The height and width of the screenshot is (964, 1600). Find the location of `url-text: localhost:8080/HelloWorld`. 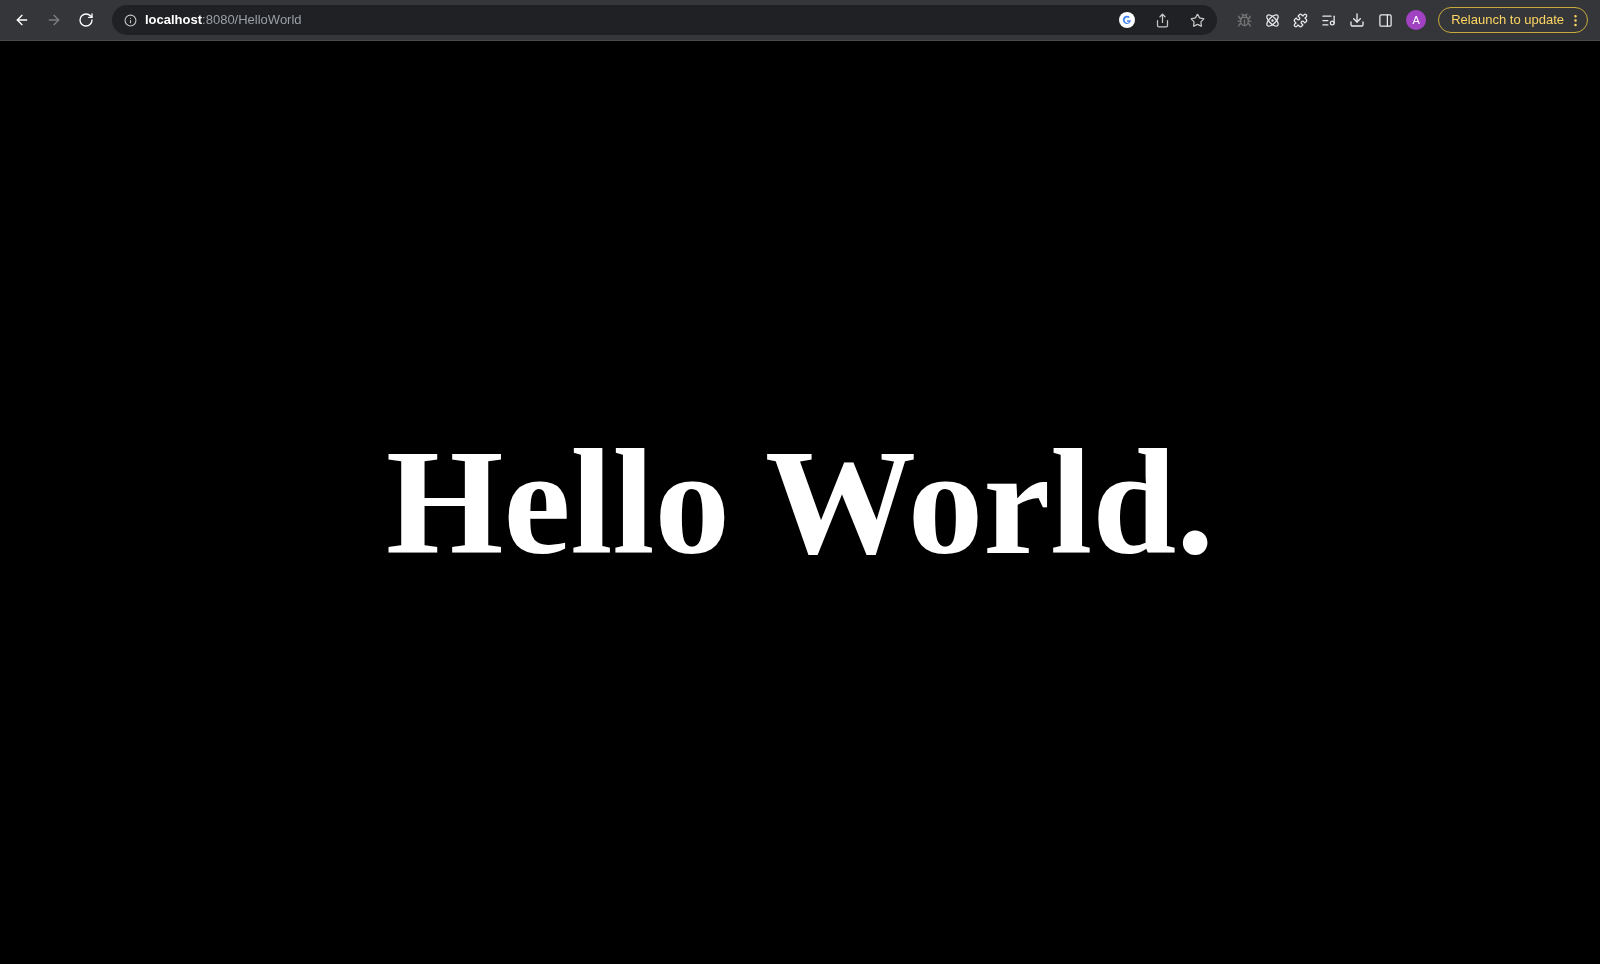

url-text: localhost:8080/HelloWorld is located at coordinates (223, 20).